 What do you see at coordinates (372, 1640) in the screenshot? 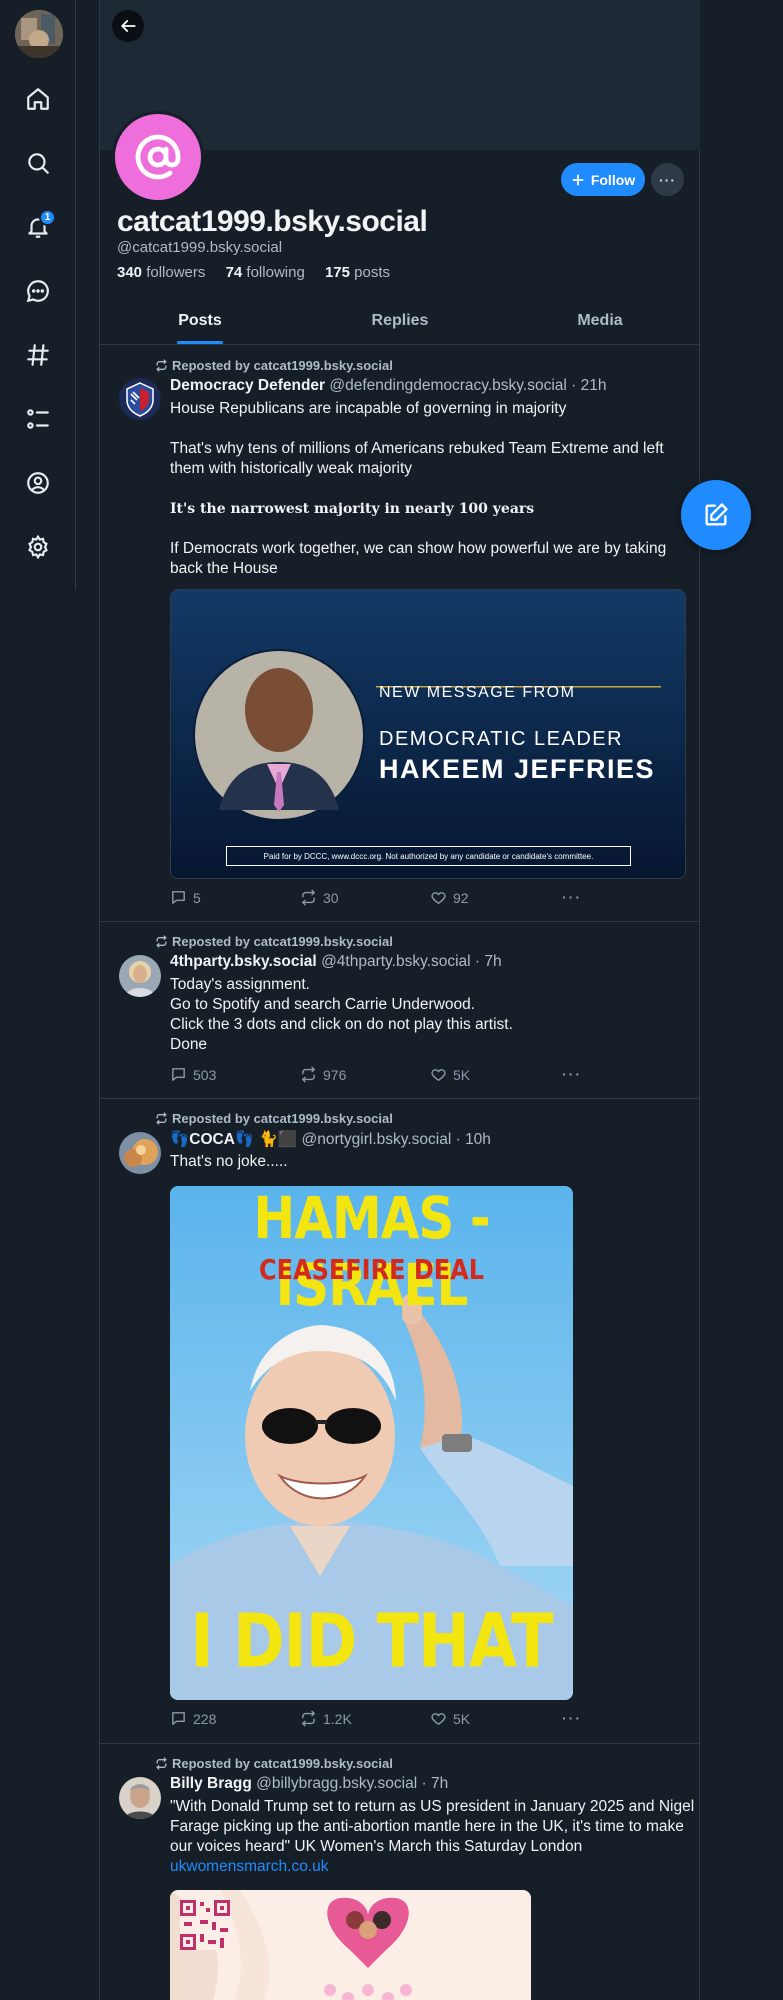
I see `image-bottom-text: I DID THAT` at bounding box center [372, 1640].